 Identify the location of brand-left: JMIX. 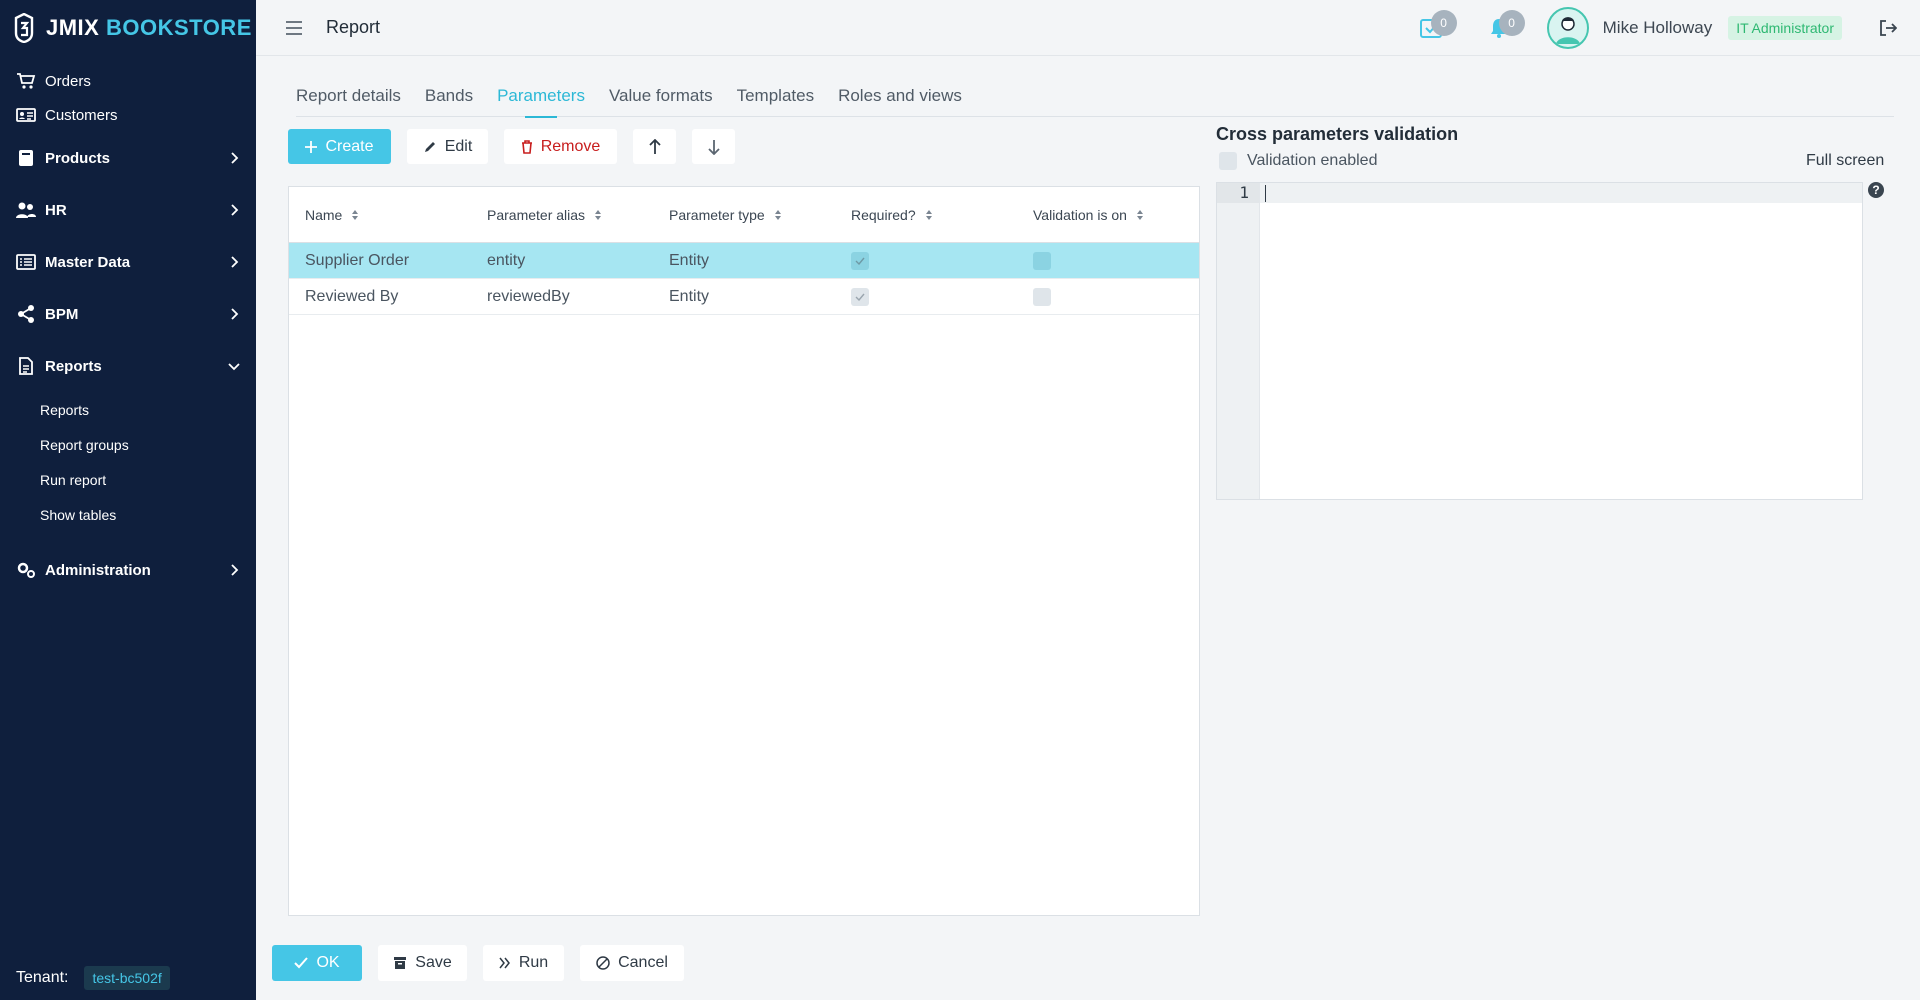
(73, 27).